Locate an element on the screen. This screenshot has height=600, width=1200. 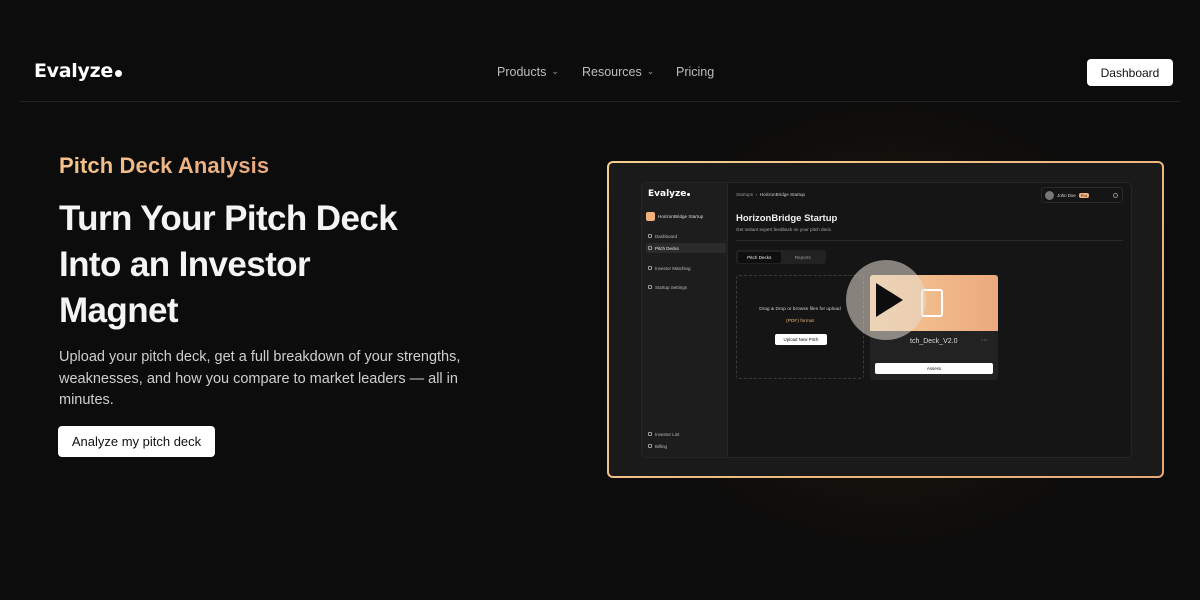
app-logo-dot is located at coordinates (689, 194).